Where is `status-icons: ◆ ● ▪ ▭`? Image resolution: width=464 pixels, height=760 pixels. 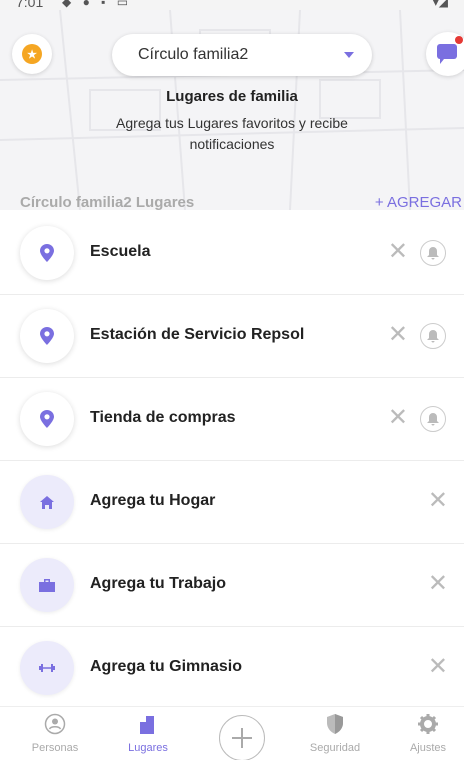 status-icons: ◆ ● ▪ ▭ is located at coordinates (97, 4).